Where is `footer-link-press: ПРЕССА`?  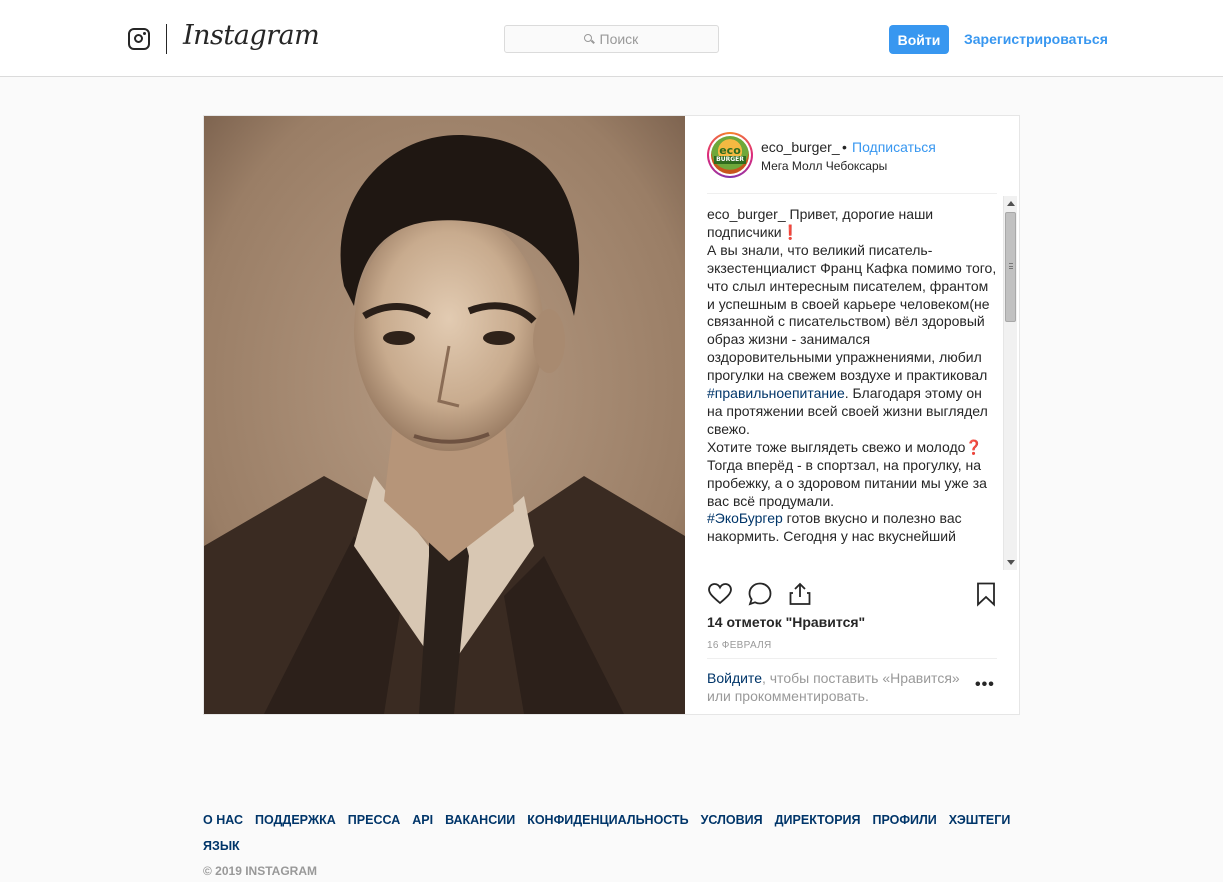 footer-link-press: ПРЕССА is located at coordinates (374, 820).